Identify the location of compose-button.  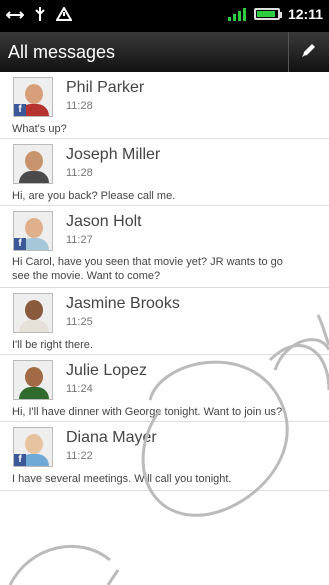
(308, 52).